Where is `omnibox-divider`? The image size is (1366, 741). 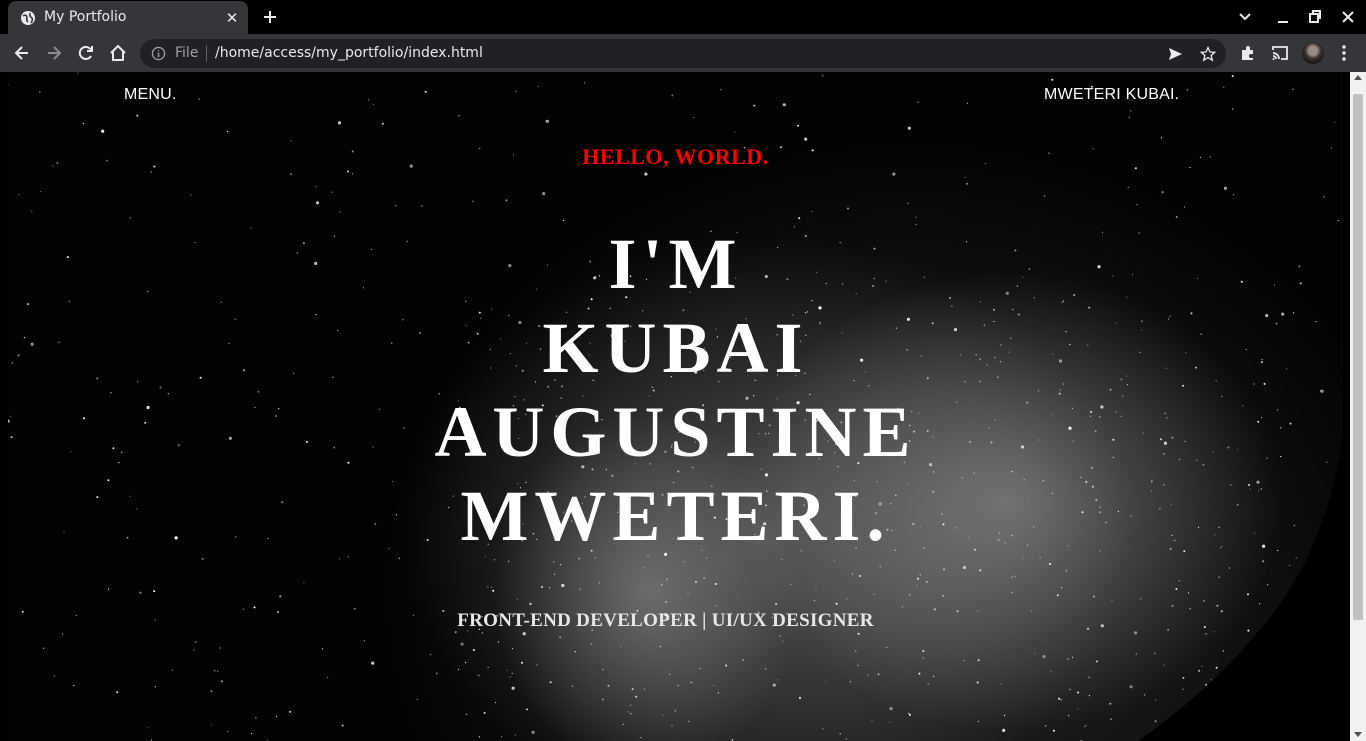 omnibox-divider is located at coordinates (206, 53).